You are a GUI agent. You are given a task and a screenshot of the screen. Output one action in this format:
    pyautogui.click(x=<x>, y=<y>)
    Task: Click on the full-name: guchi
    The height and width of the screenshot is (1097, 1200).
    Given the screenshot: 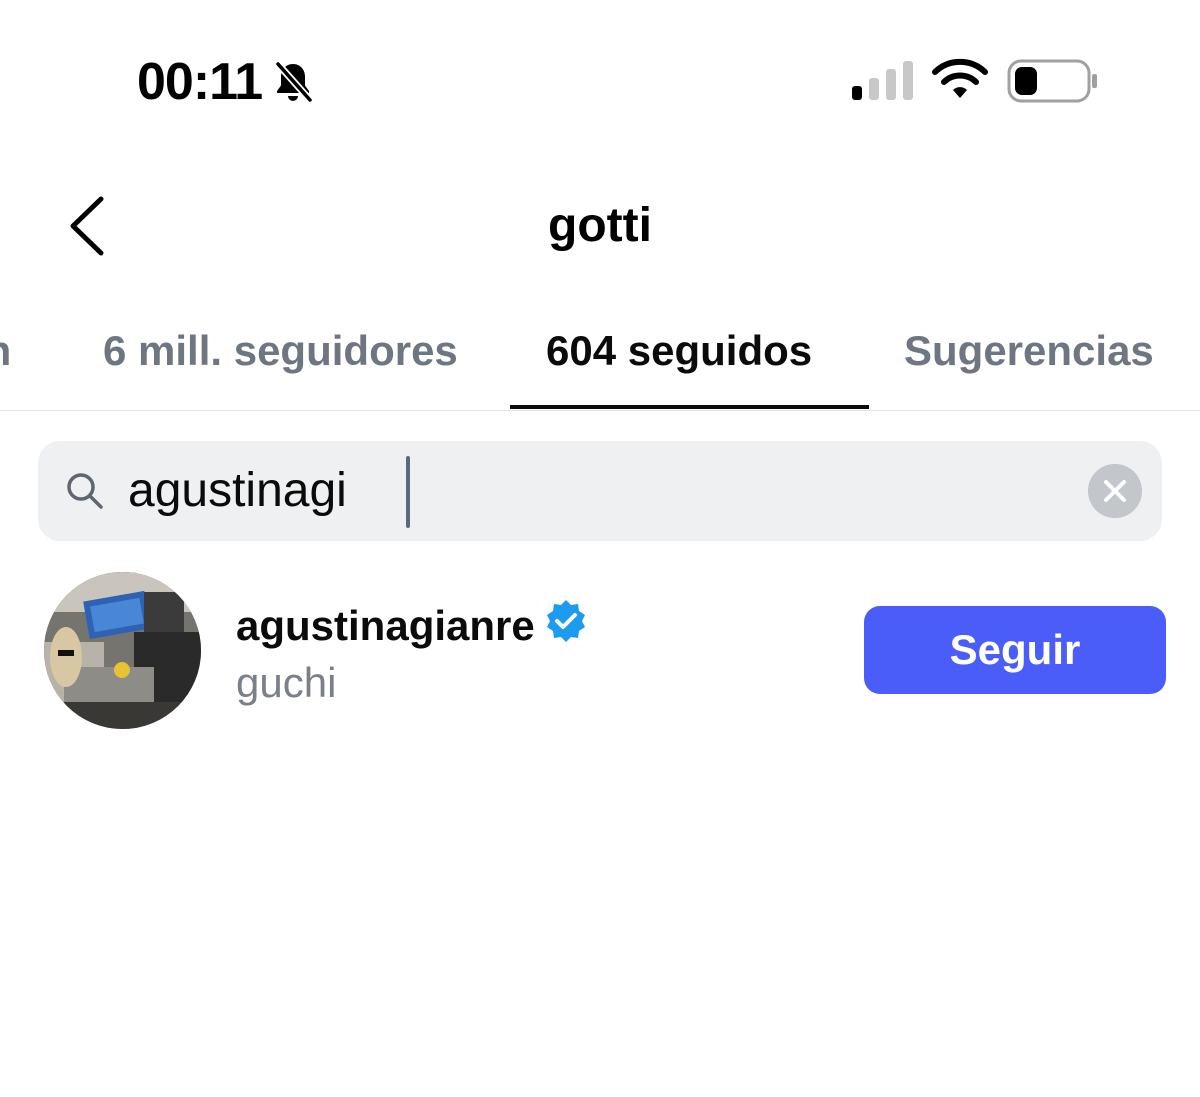 What is the action you would take?
    pyautogui.click(x=286, y=682)
    